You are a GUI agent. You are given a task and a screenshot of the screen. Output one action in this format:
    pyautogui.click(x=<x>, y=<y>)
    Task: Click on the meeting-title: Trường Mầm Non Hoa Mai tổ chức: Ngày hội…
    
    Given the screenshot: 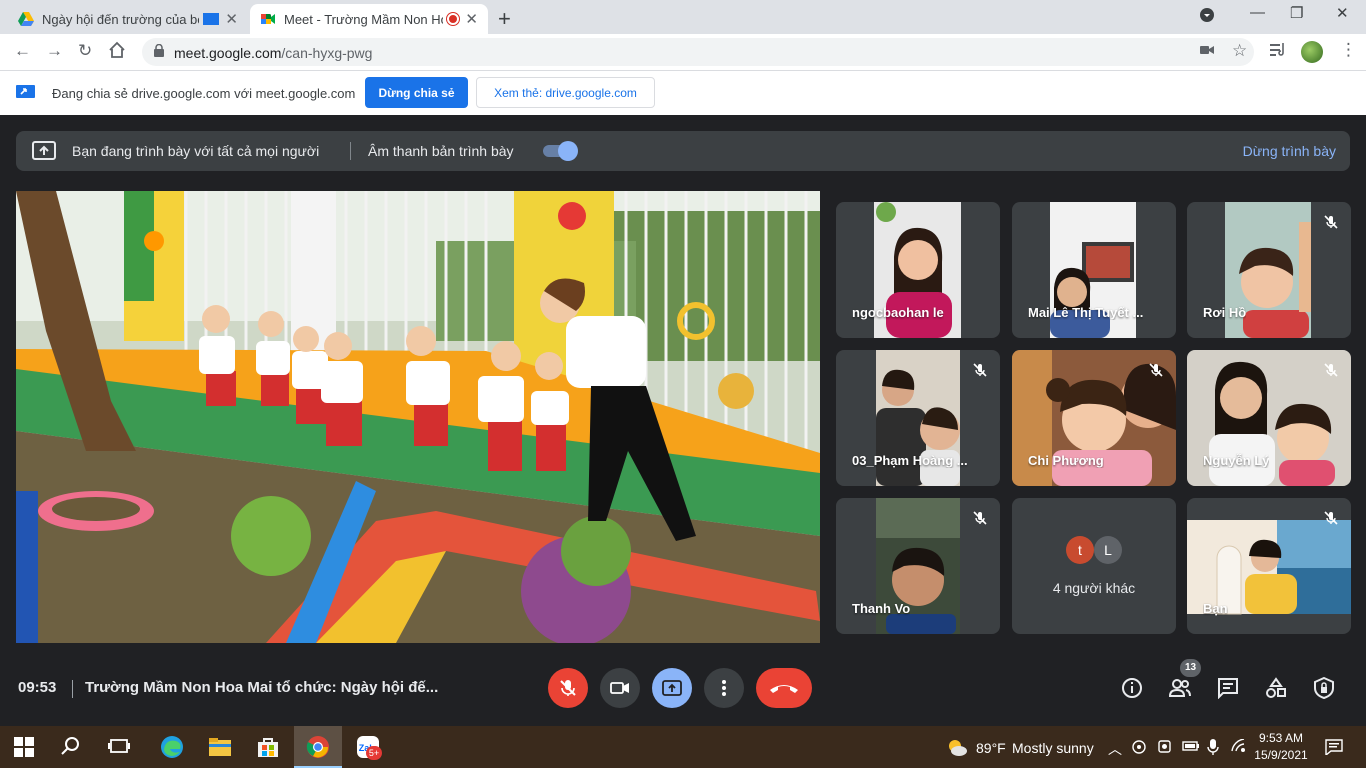 What is the action you would take?
    pyautogui.click(x=262, y=687)
    